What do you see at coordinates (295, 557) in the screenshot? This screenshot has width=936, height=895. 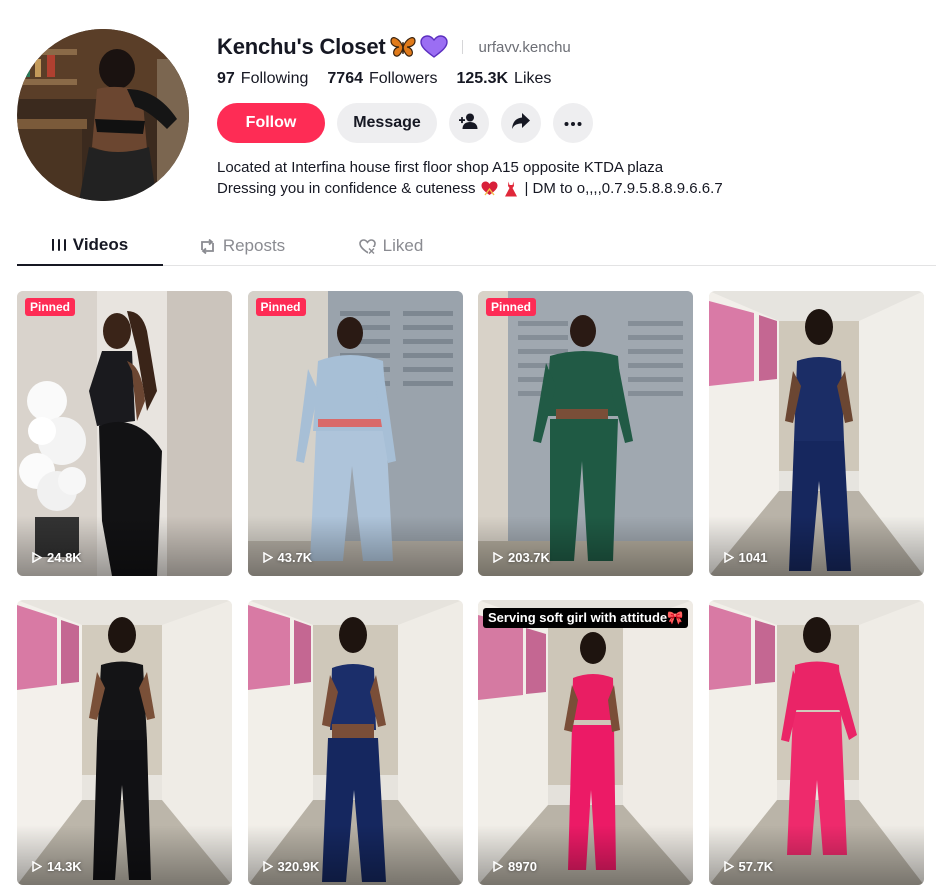 I see `view-count-value: 43.7K` at bounding box center [295, 557].